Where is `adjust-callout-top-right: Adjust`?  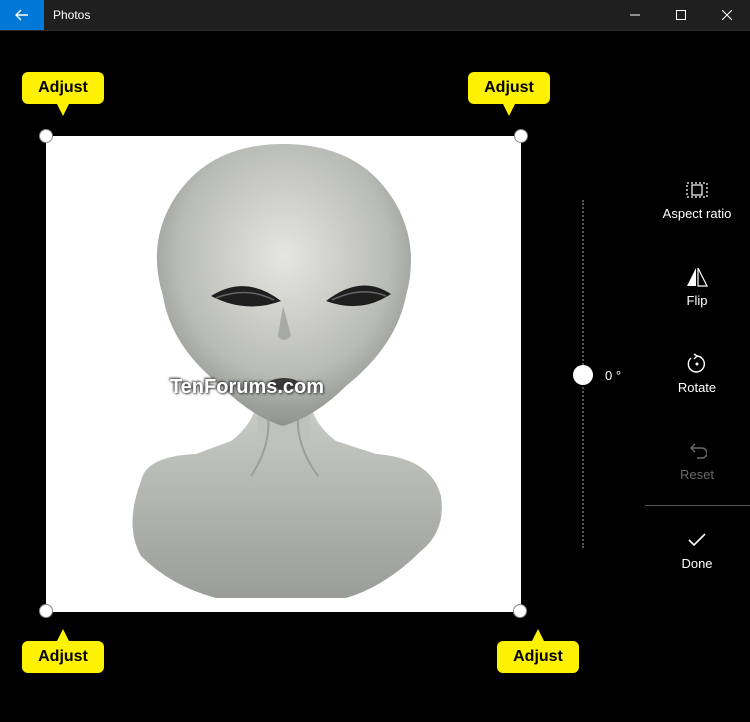
adjust-callout-top-right: Adjust is located at coordinates (509, 94).